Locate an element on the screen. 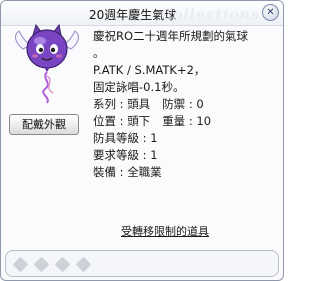 This screenshot has width=320, height=281. armor-level-label: 防具等級 is located at coordinates (116, 138).